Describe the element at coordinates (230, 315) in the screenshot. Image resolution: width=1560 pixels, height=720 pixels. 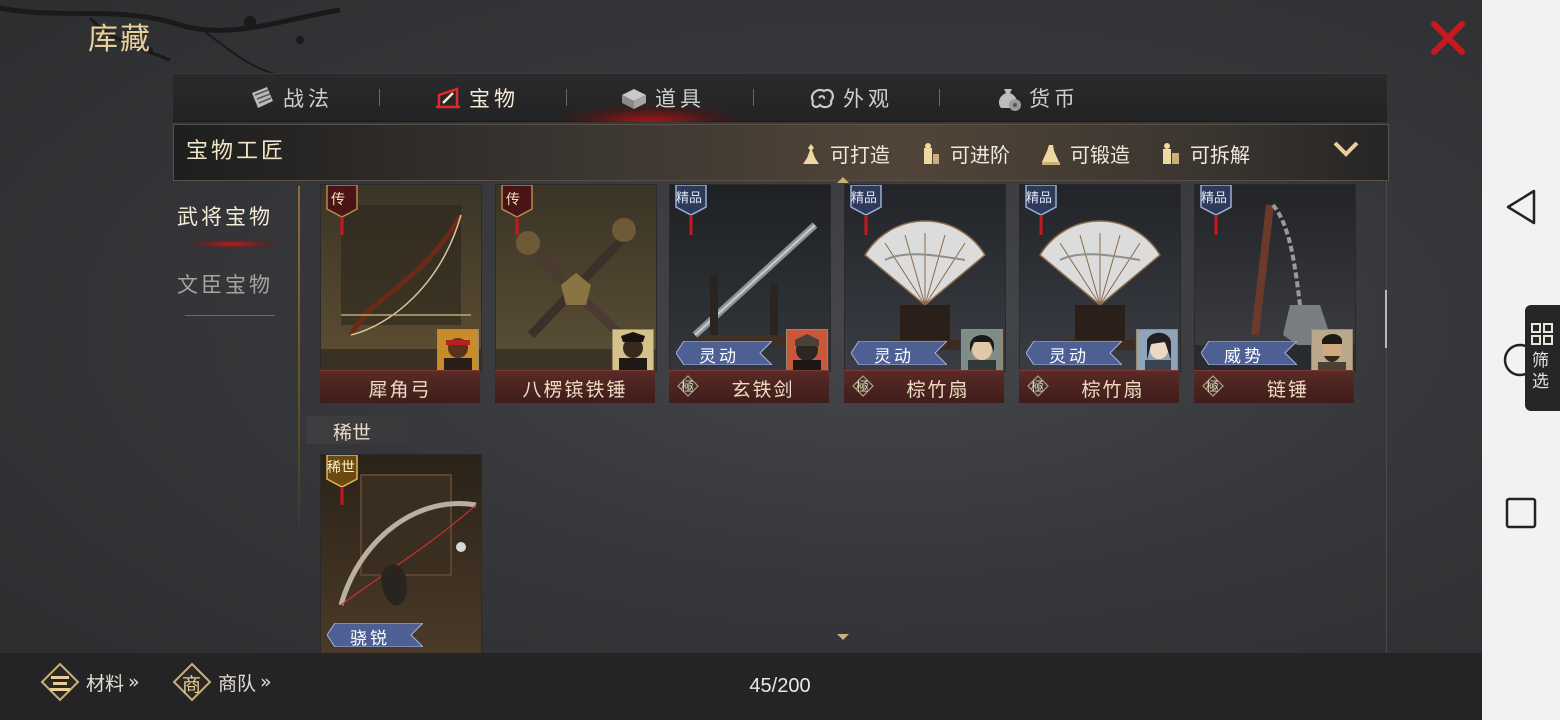
I see `nav-divider` at that location.